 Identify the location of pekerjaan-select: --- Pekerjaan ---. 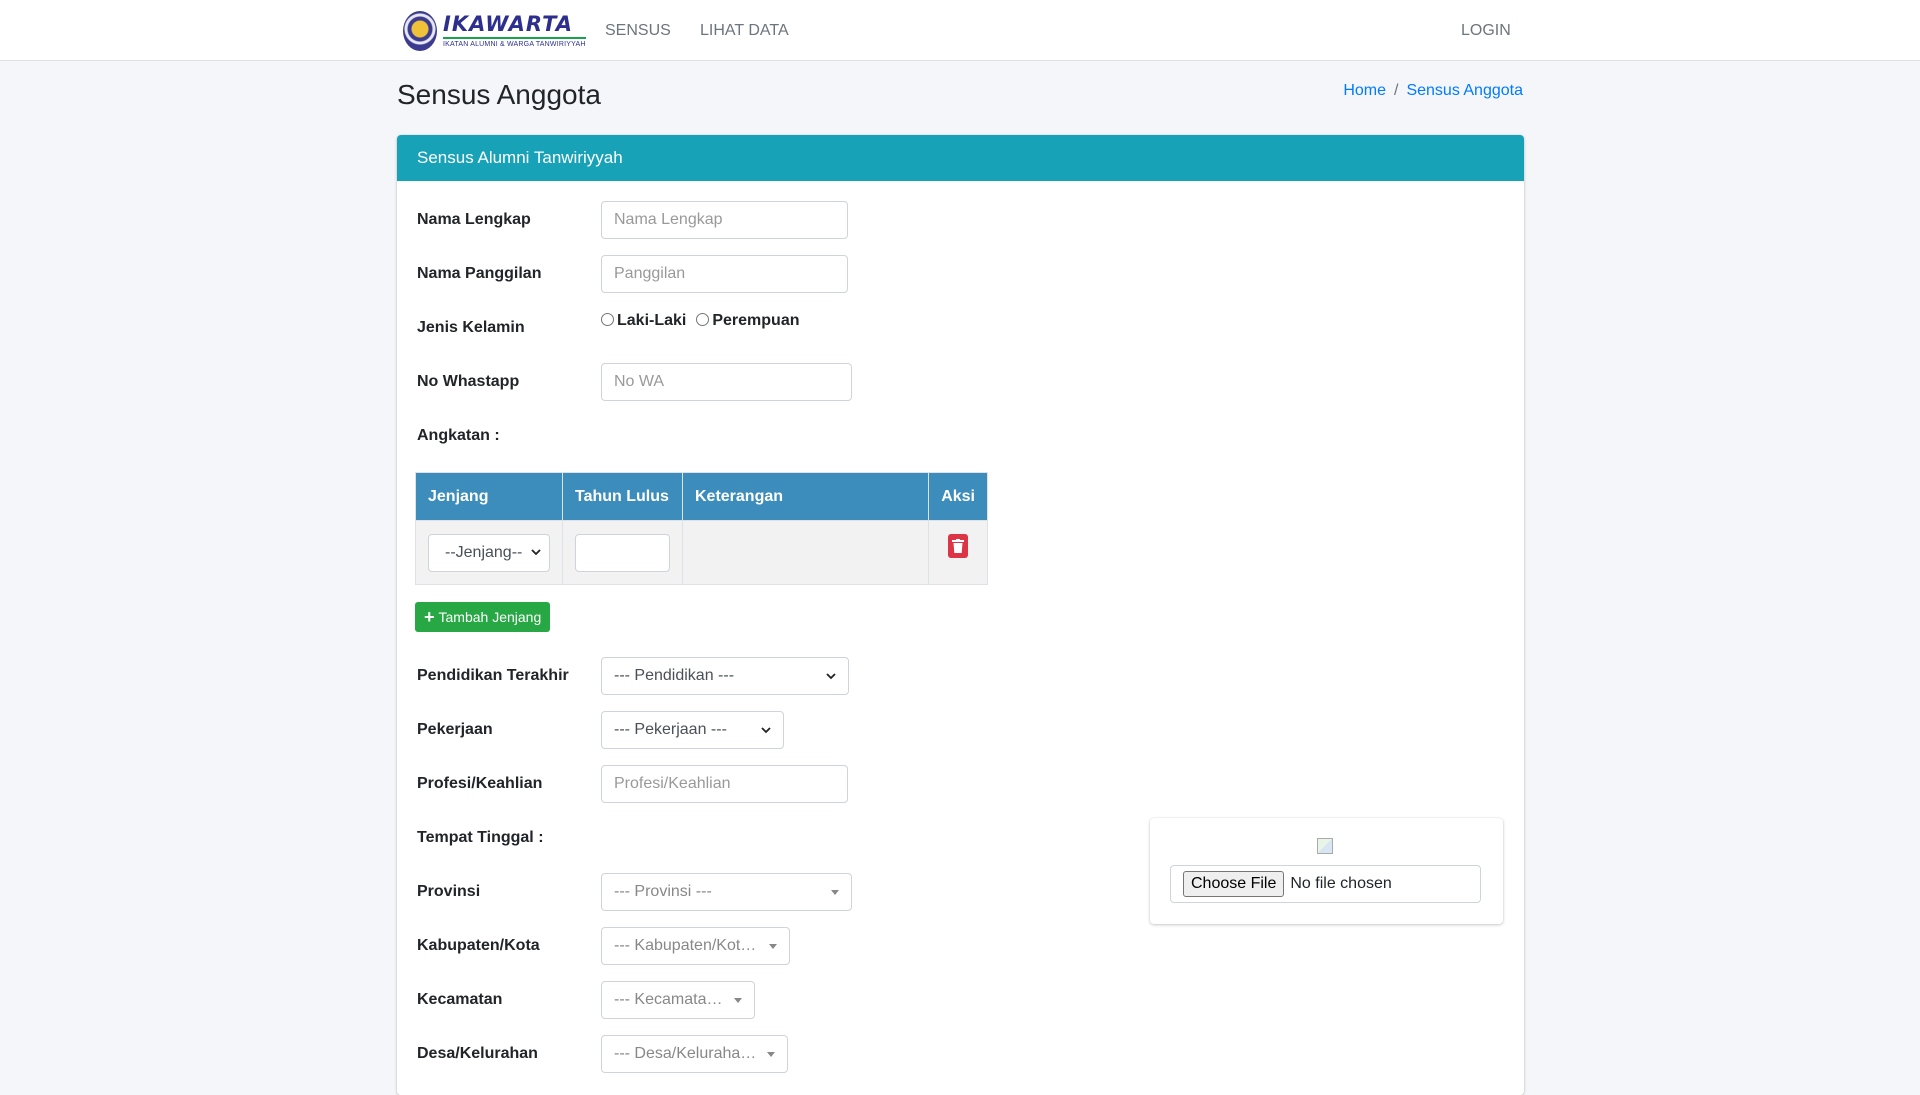
(692, 730).